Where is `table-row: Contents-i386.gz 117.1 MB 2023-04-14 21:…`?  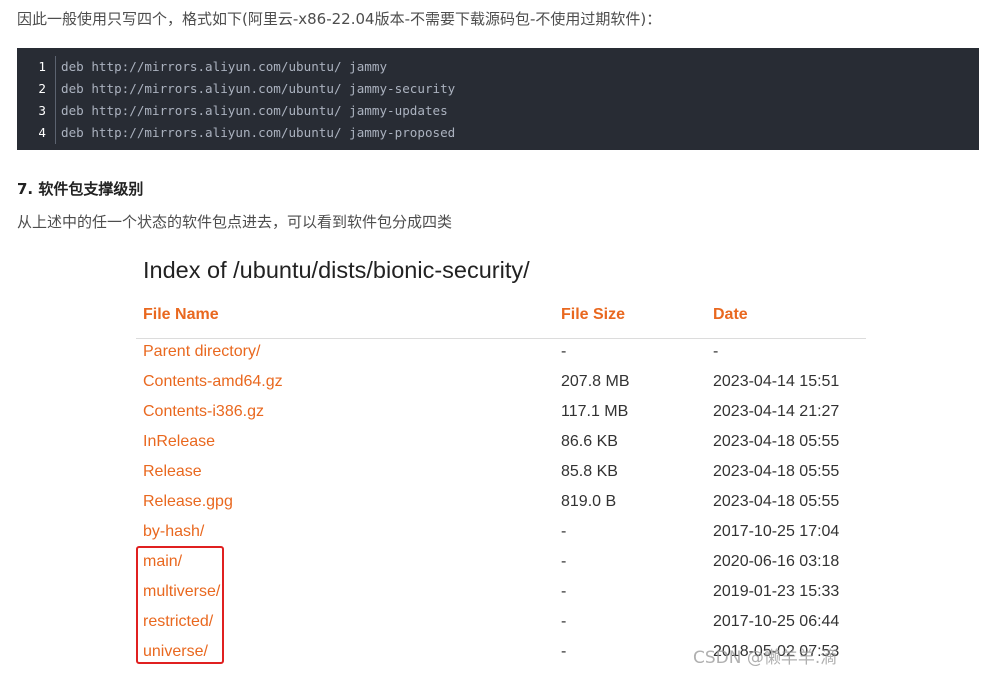 table-row: Contents-i386.gz 117.1 MB 2023-04-14 21:… is located at coordinates (501, 418).